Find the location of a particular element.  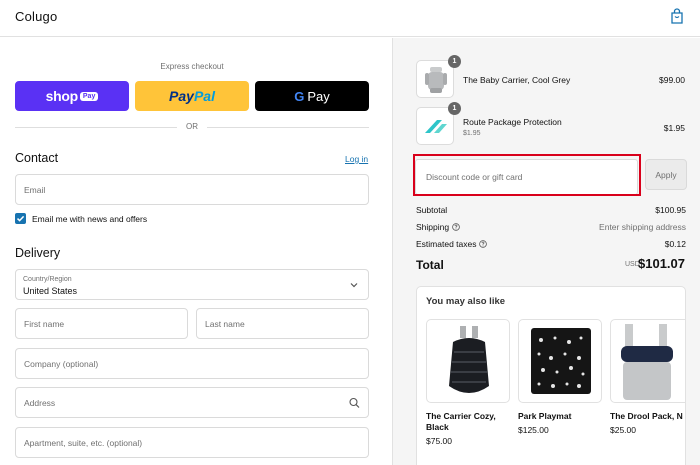

baby-carrier-image is located at coordinates (436, 80).